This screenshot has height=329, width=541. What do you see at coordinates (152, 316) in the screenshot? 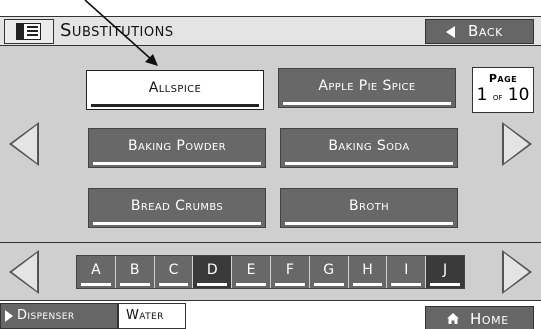
I see `water-tab: Water` at bounding box center [152, 316].